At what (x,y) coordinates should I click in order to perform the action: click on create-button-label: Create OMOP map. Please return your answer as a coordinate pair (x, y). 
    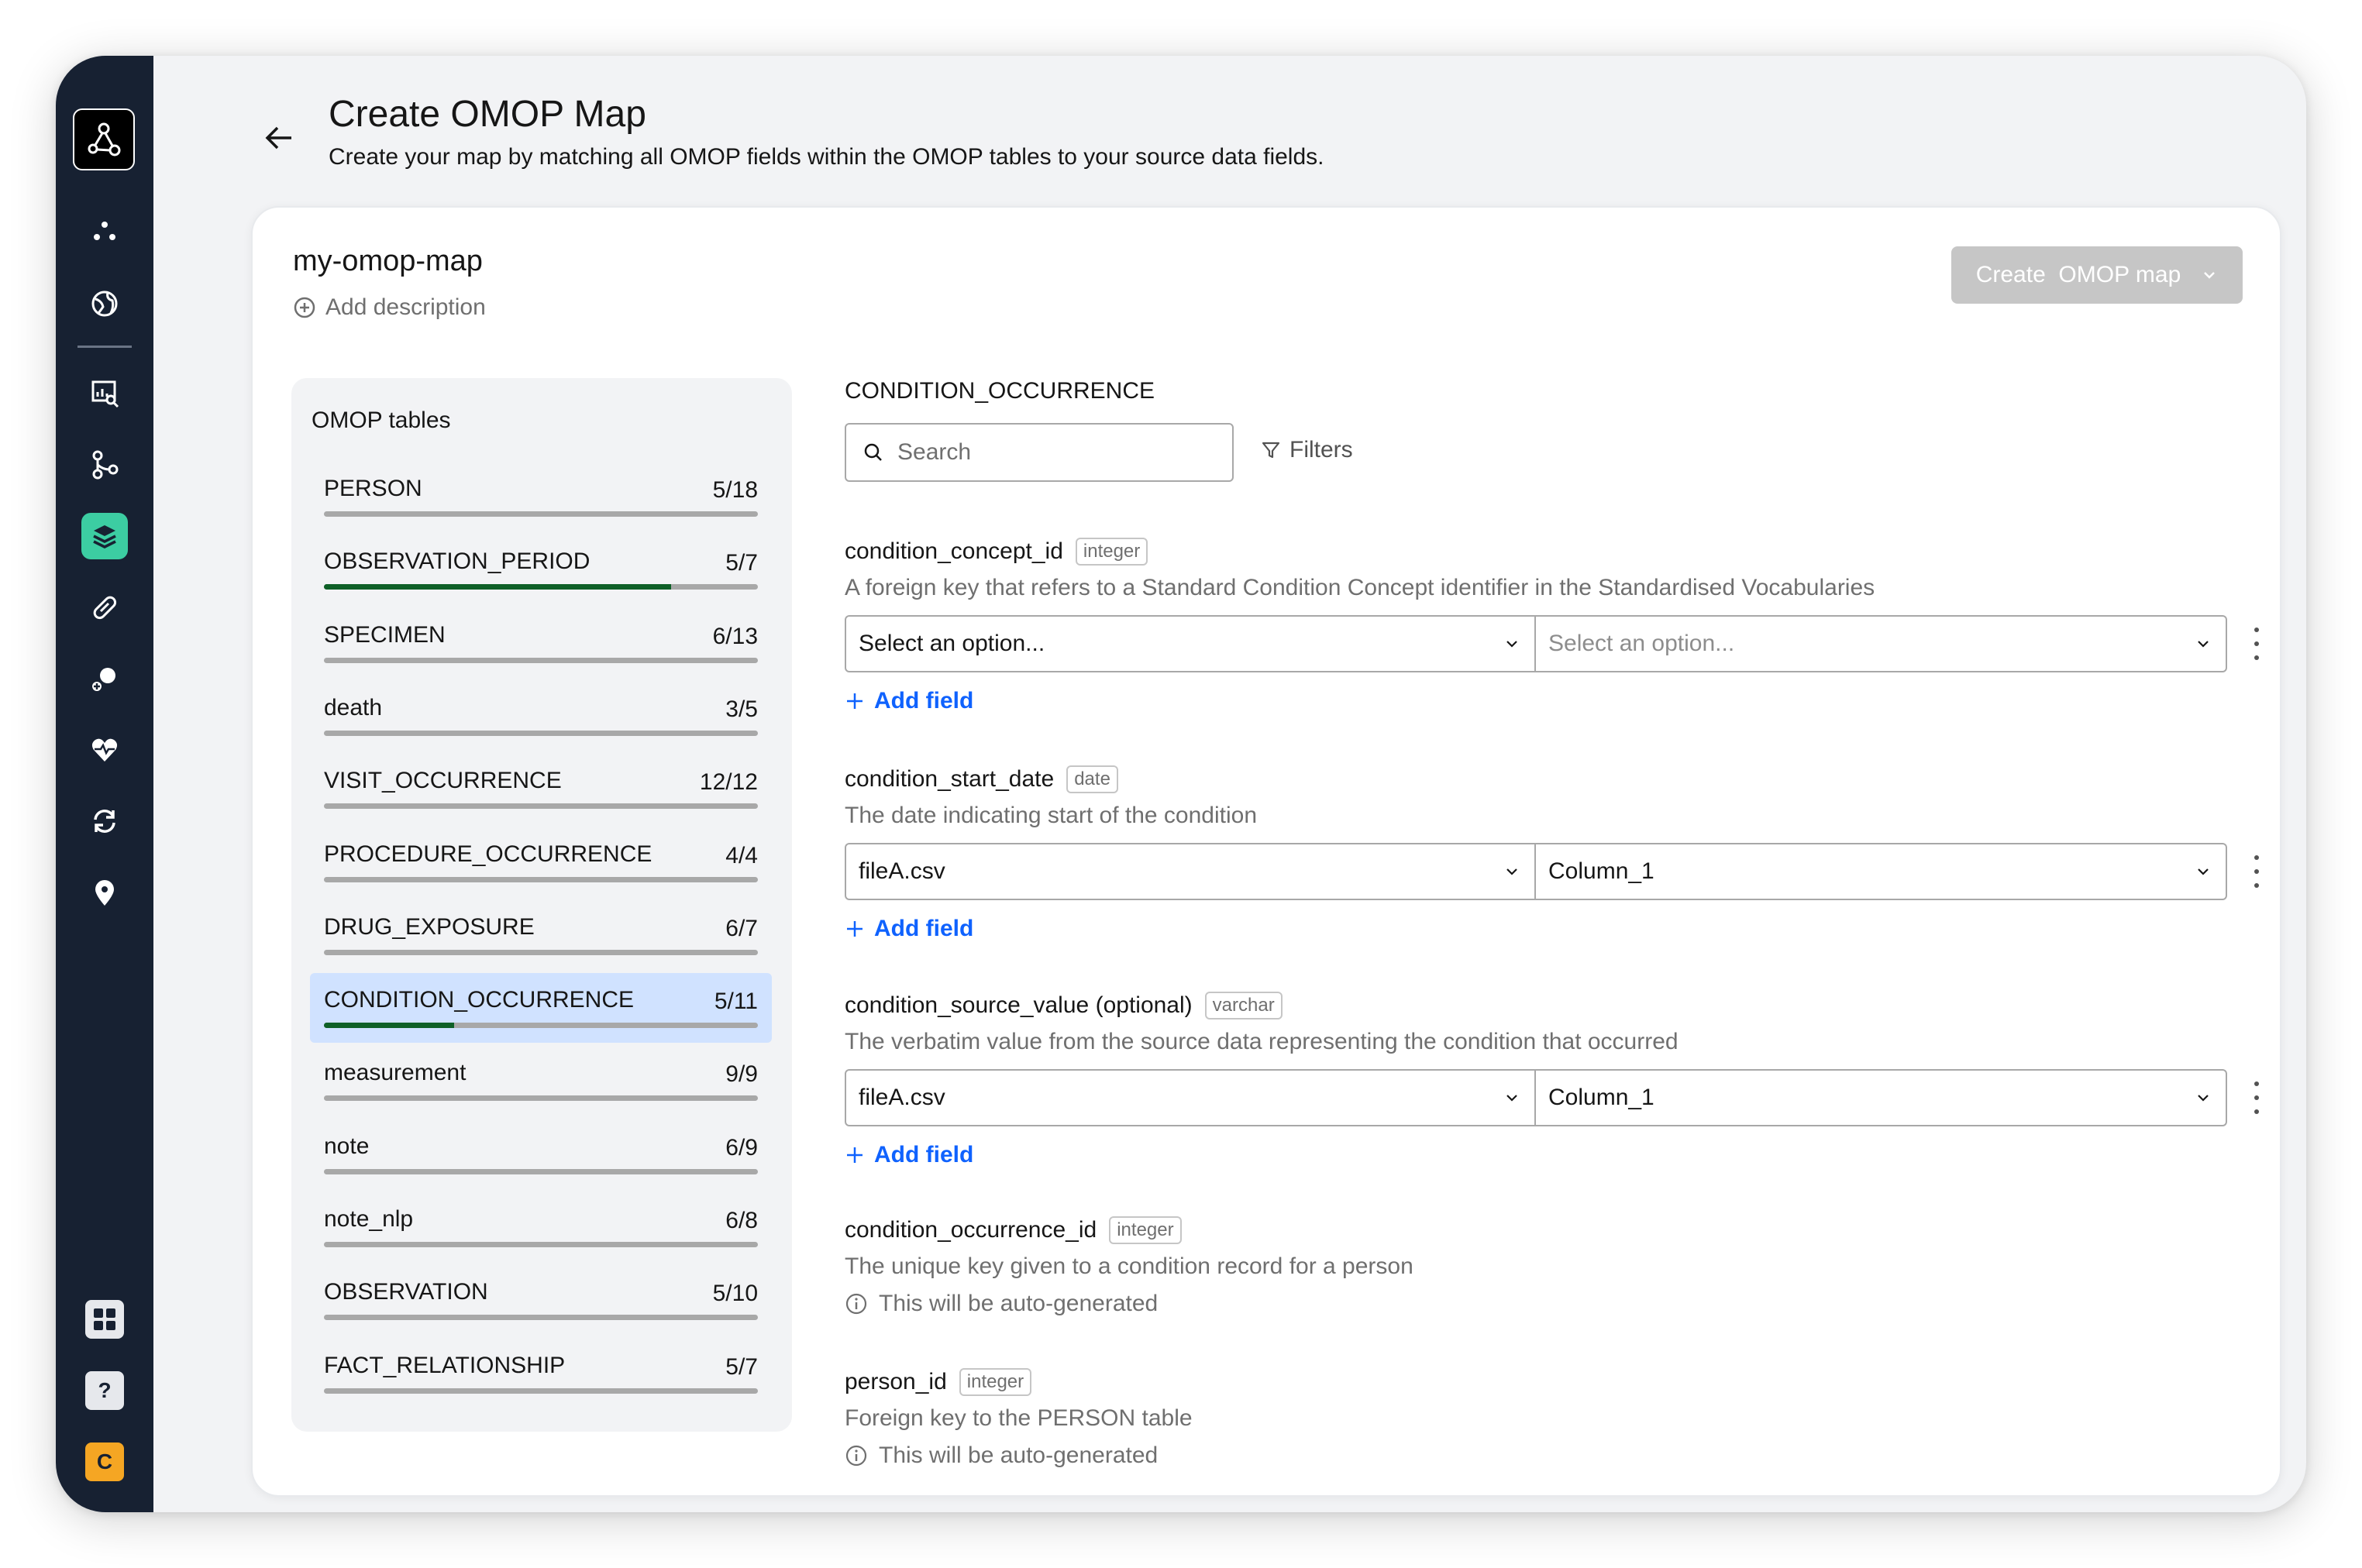
    Looking at the image, I should click on (2078, 274).